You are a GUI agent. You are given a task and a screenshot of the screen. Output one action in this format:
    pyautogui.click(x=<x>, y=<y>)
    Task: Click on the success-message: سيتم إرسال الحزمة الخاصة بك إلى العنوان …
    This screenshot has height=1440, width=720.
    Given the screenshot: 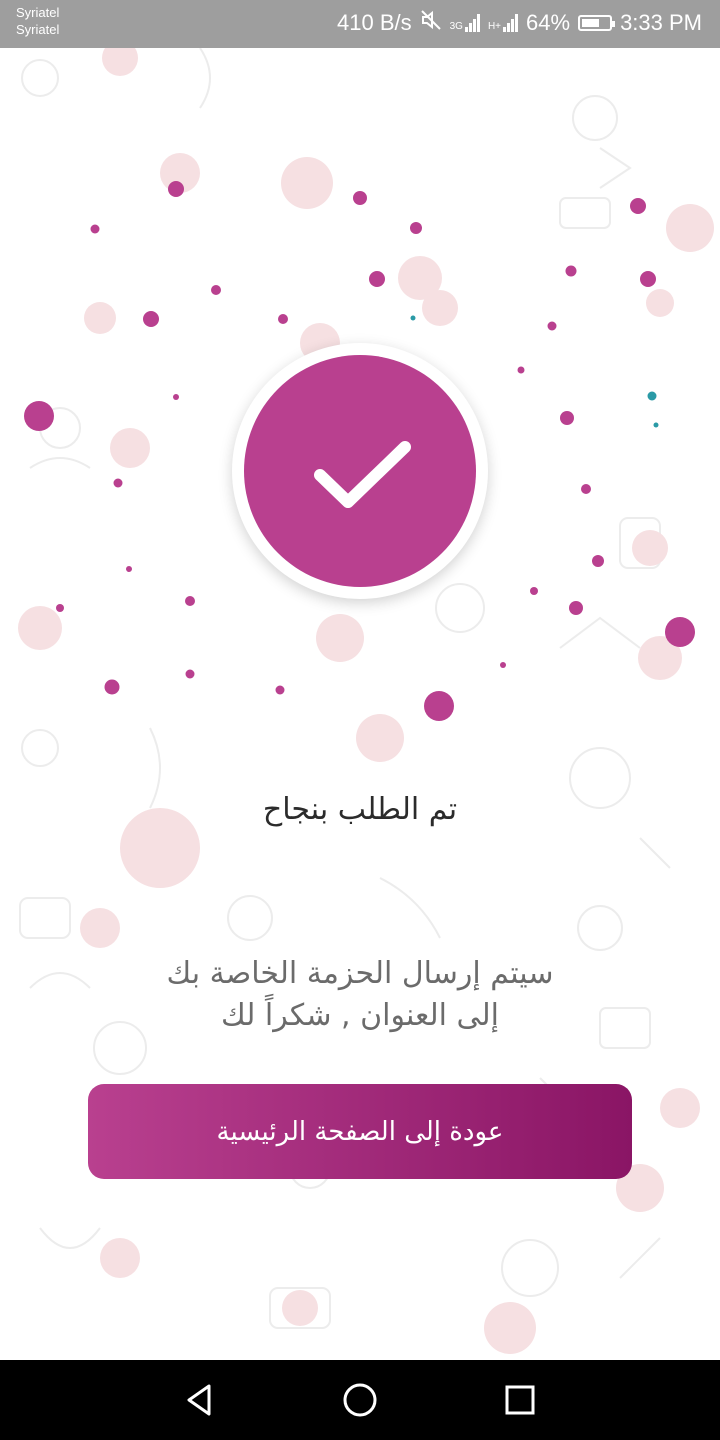 What is the action you would take?
    pyautogui.click(x=360, y=995)
    